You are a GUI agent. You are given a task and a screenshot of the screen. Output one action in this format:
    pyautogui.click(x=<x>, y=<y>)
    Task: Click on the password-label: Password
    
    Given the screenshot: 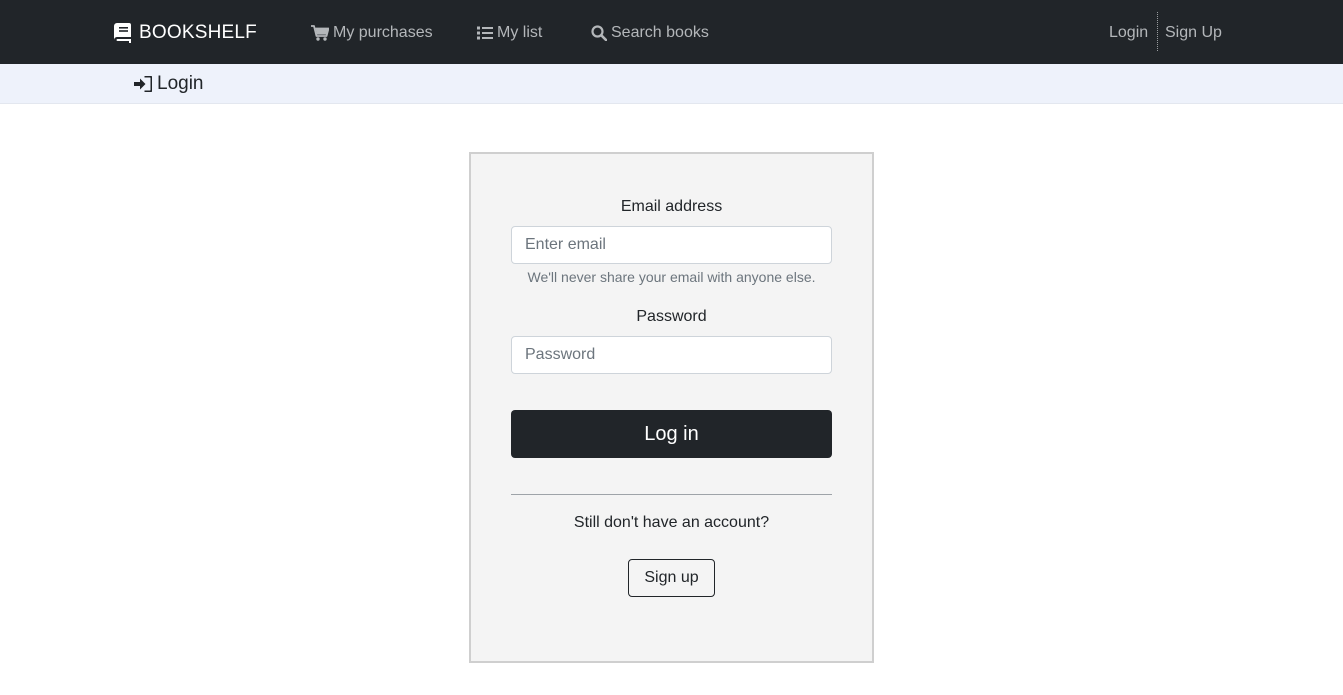 What is the action you would take?
    pyautogui.click(x=671, y=316)
    